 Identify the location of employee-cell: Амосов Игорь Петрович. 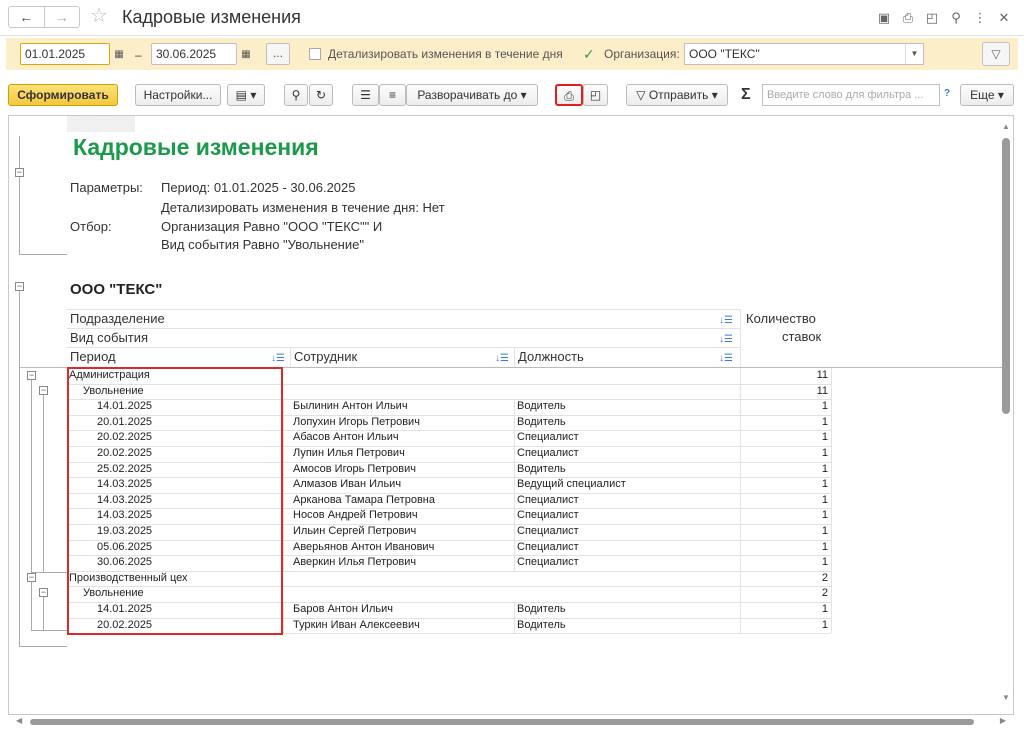
(354, 469).